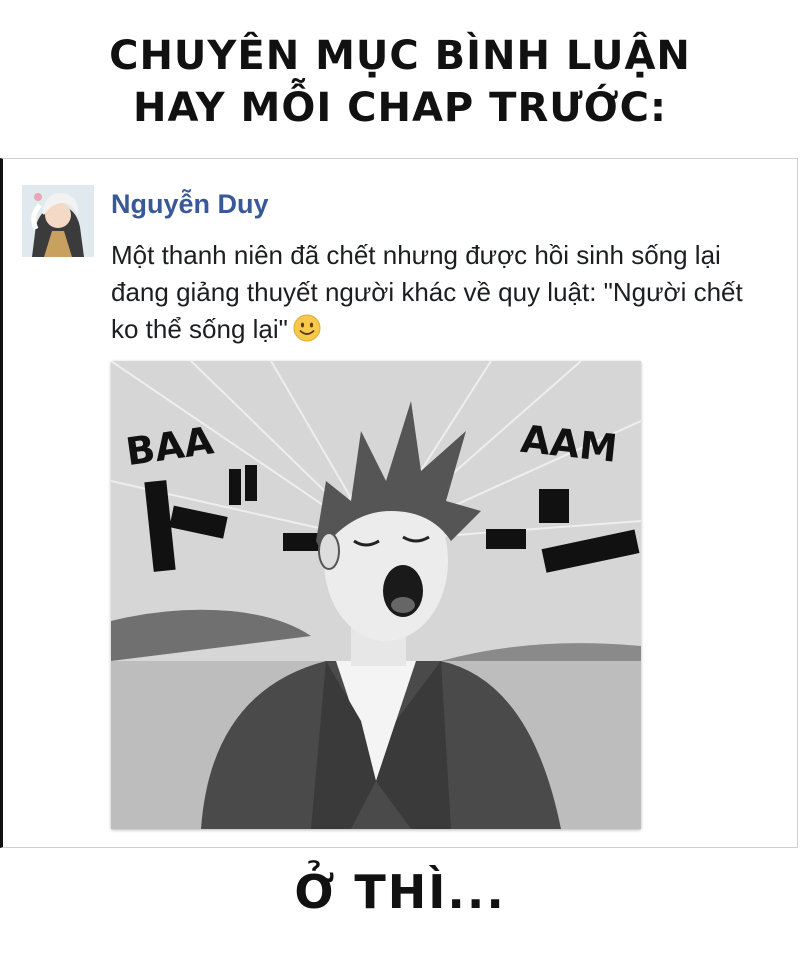 The width and height of the screenshot is (800, 964). I want to click on avatar-image, so click(58, 221).